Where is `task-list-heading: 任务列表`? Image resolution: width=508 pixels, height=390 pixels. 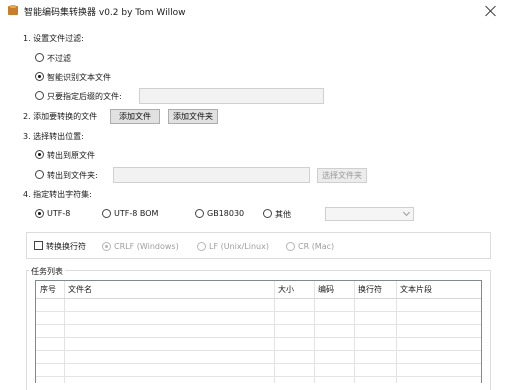
task-list-heading: 任务列表 is located at coordinates (47, 271).